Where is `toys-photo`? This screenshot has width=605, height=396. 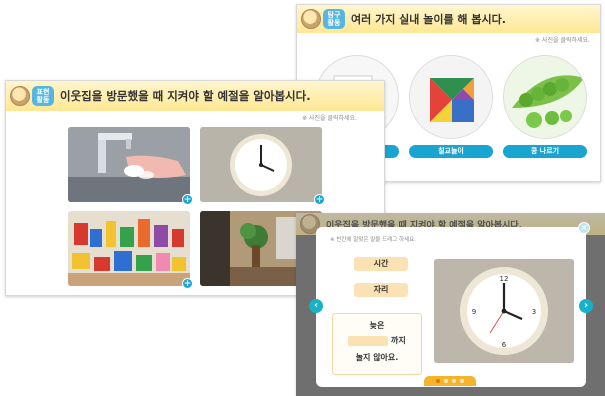 toys-photo is located at coordinates (129, 248).